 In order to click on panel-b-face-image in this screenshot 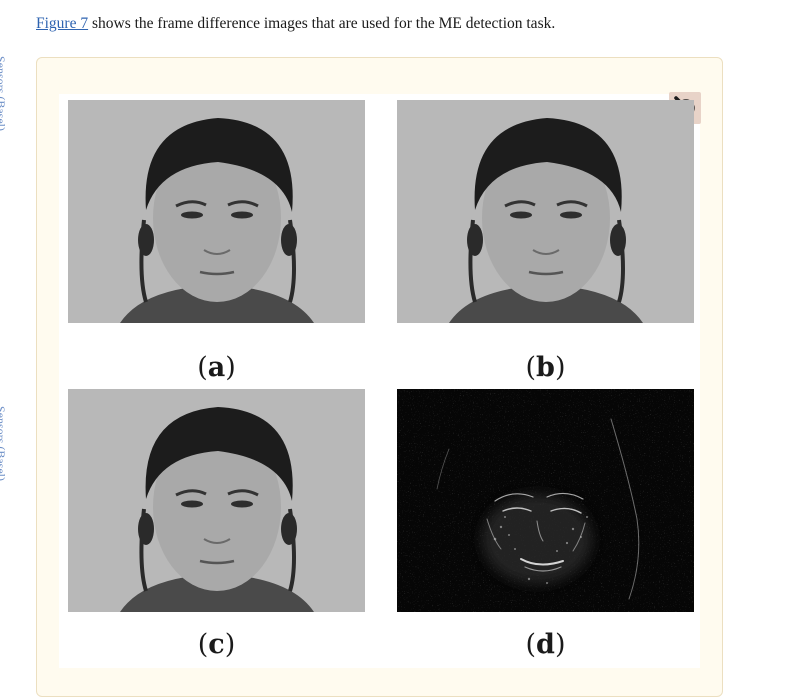, I will do `click(545, 211)`.